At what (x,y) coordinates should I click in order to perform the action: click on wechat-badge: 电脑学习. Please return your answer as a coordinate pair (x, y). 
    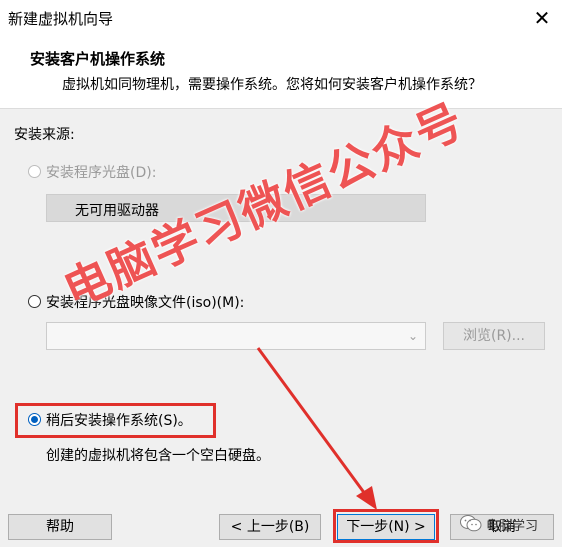
    Looking at the image, I should click on (508, 524).